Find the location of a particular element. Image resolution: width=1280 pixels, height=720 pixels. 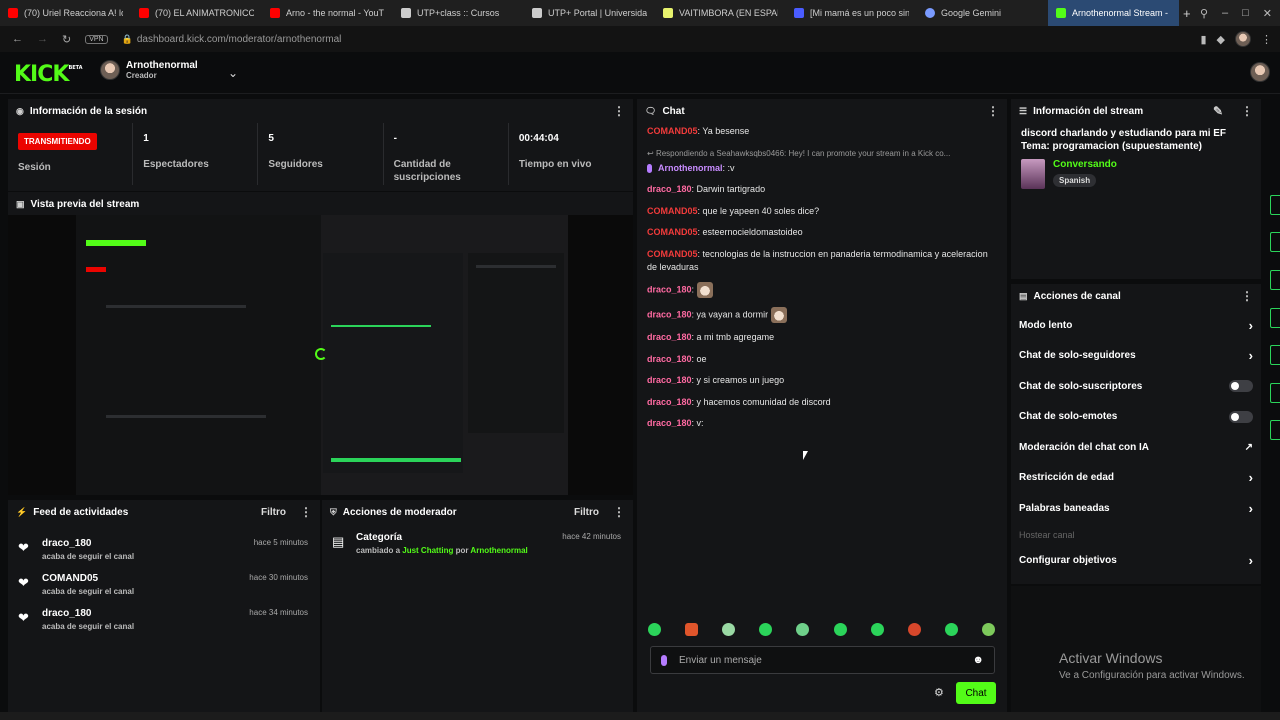

chat-message: COMAND05: que le yapeen 40 soles dice? is located at coordinates (822, 211).